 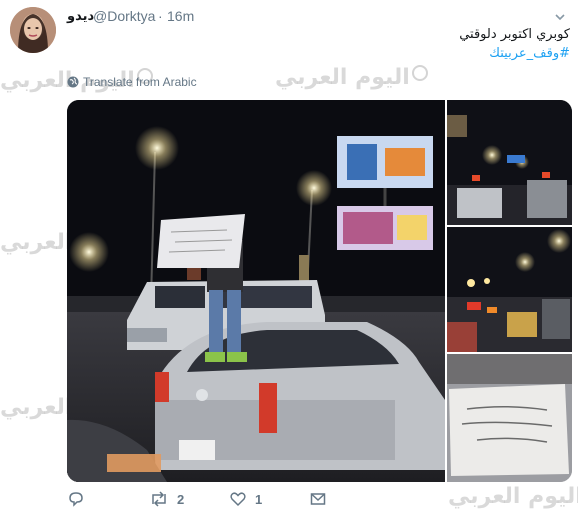 I want to click on hashtag-link: #وقف_عربيتك, so click(x=529, y=53).